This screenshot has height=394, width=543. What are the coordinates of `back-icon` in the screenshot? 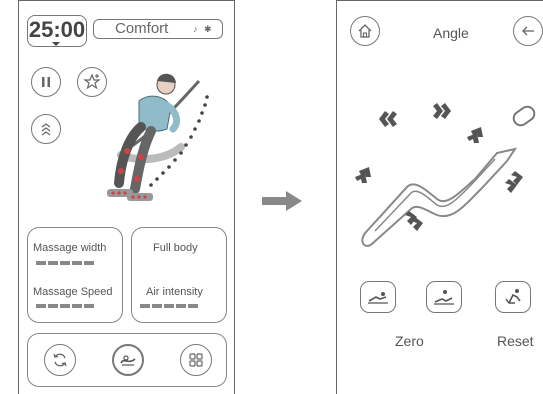 It's located at (528, 31).